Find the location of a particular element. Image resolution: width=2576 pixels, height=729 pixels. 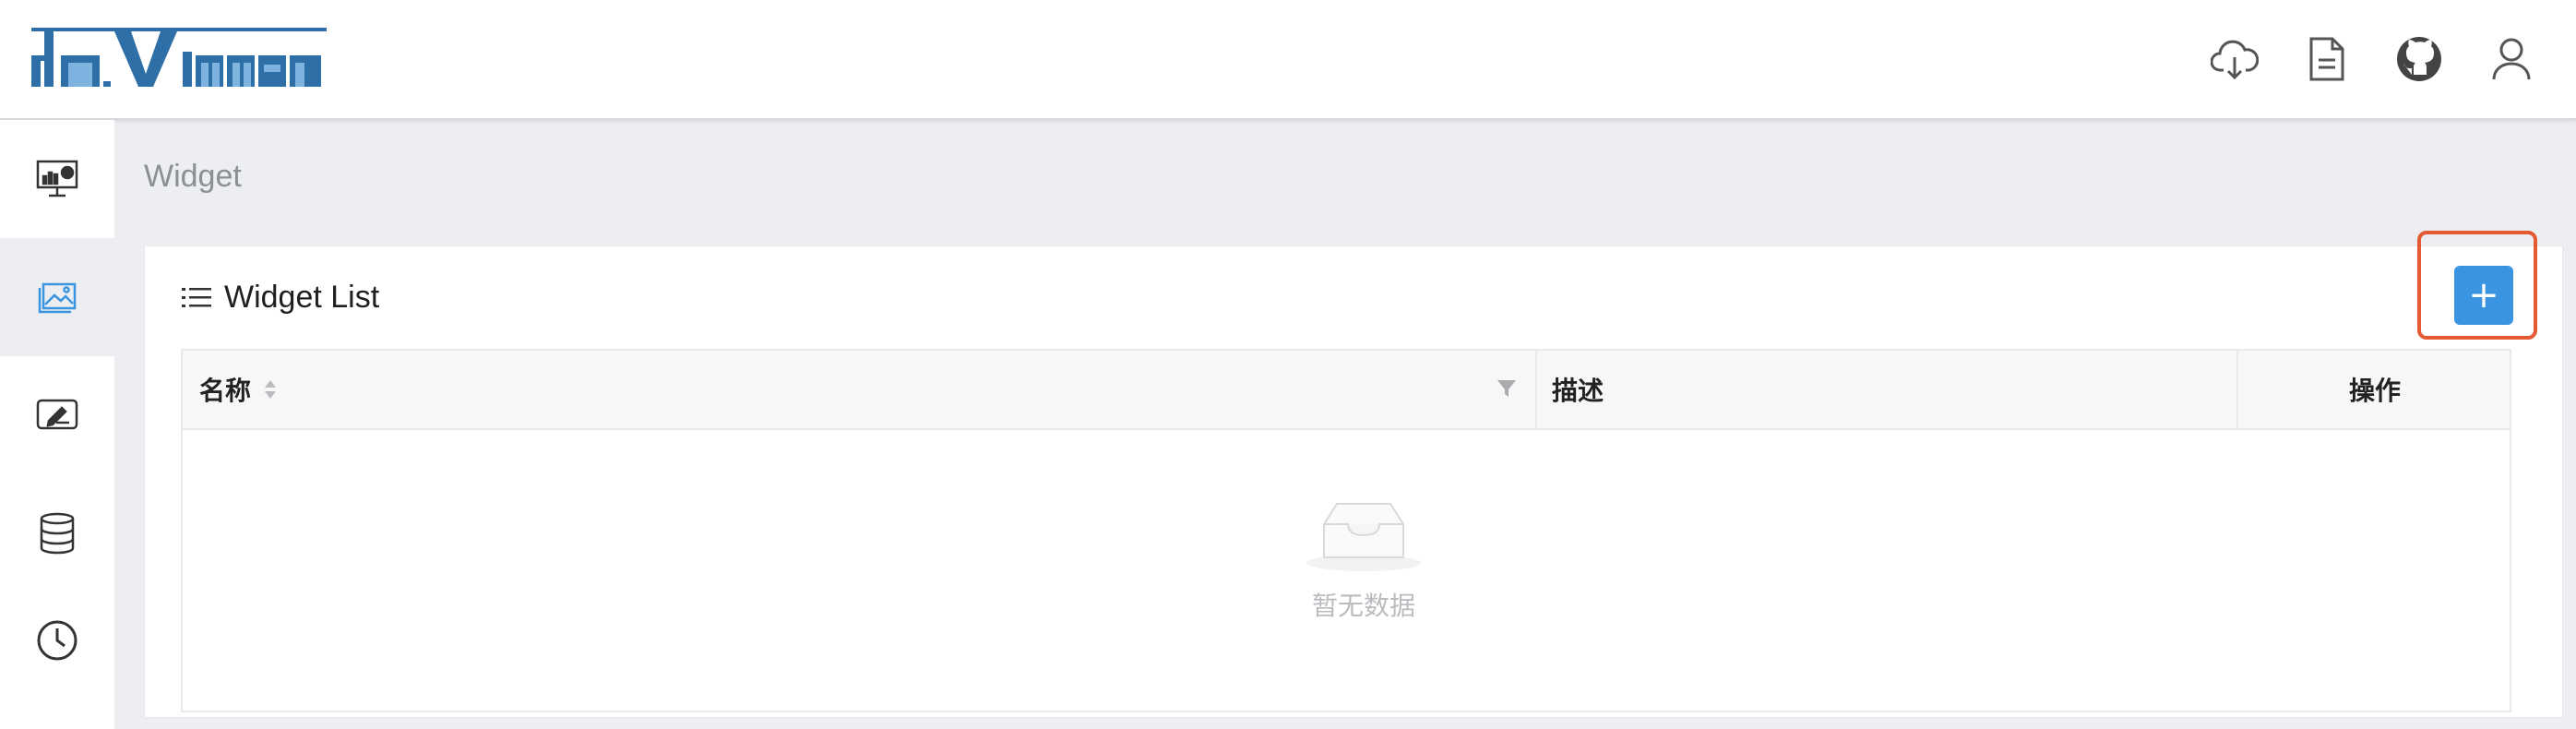

list-icon is located at coordinates (197, 297).